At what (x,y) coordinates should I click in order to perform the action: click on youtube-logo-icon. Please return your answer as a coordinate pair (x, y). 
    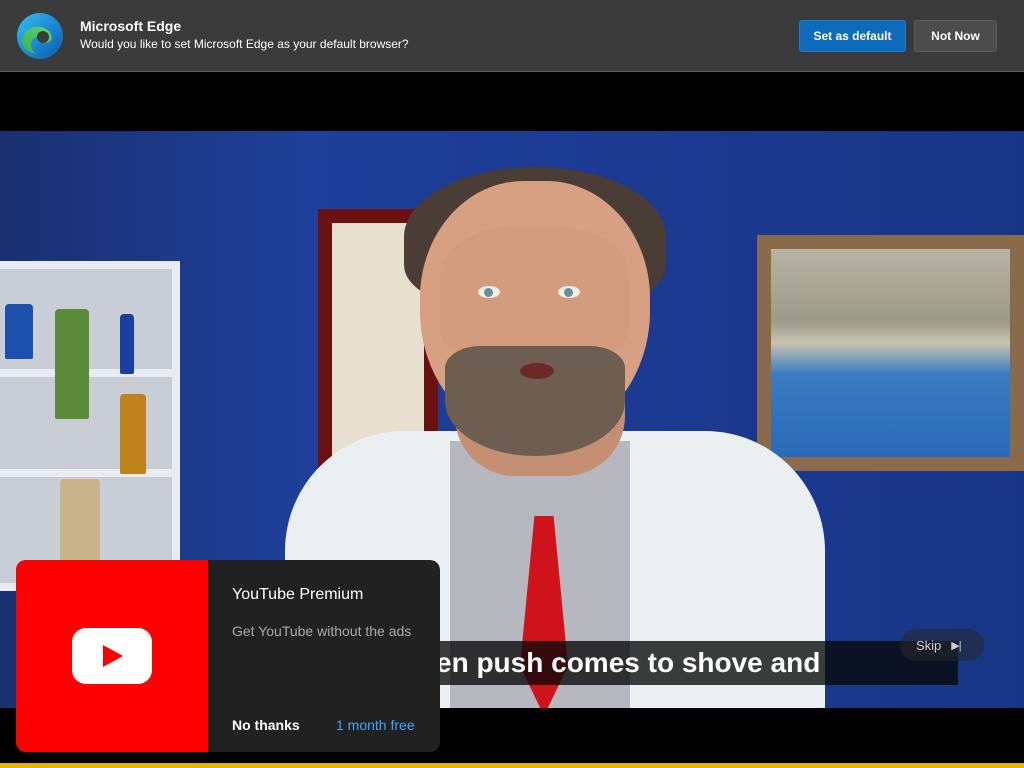
    Looking at the image, I should click on (112, 656).